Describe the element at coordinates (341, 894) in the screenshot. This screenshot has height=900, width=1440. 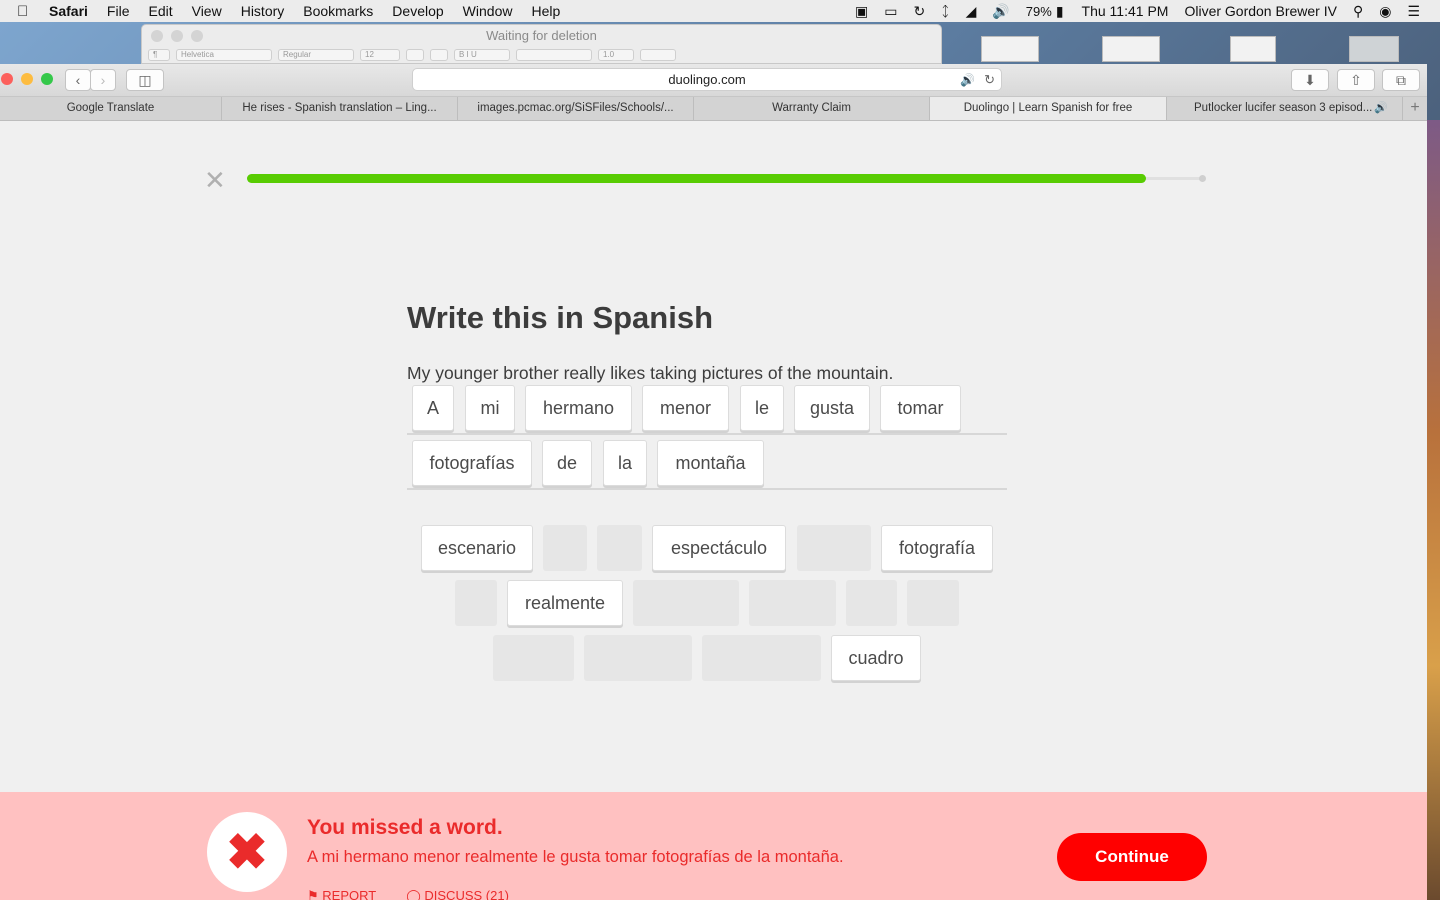
I see `report-link: ⚑ REPORT` at that location.